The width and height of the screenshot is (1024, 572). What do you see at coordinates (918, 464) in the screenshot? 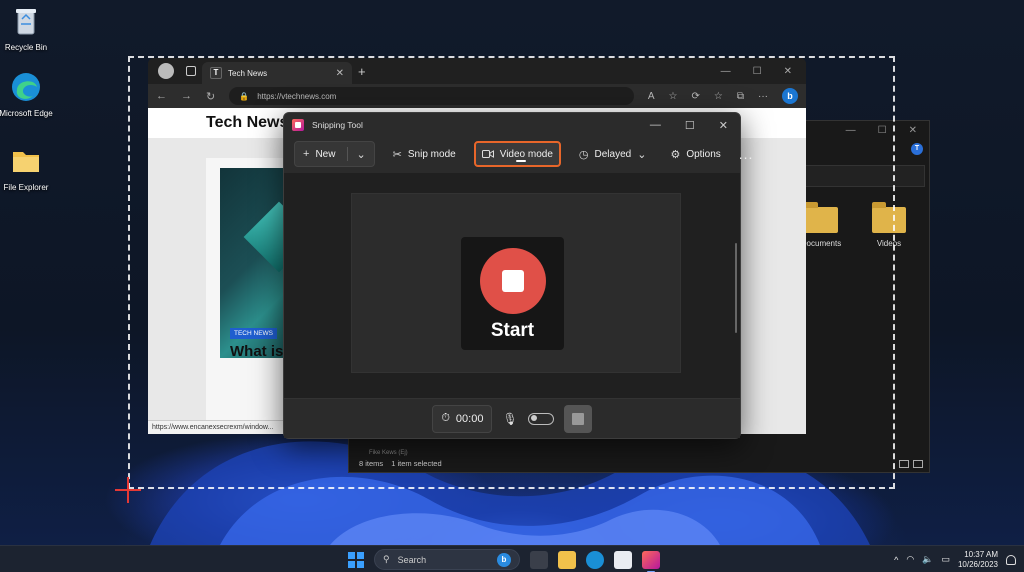
I see `tiles-view-icon` at bounding box center [918, 464].